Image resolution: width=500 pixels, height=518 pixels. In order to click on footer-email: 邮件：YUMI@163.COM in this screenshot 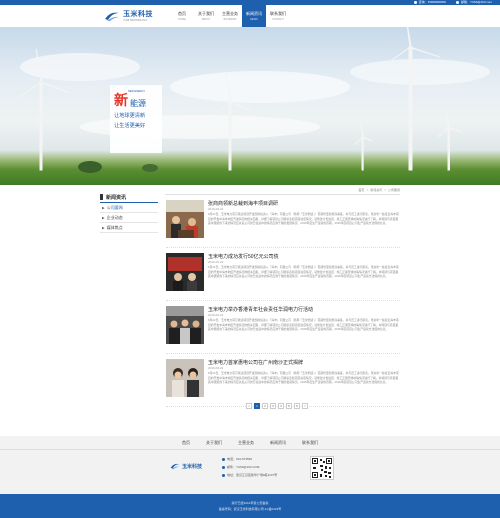, I will do `click(243, 467)`.